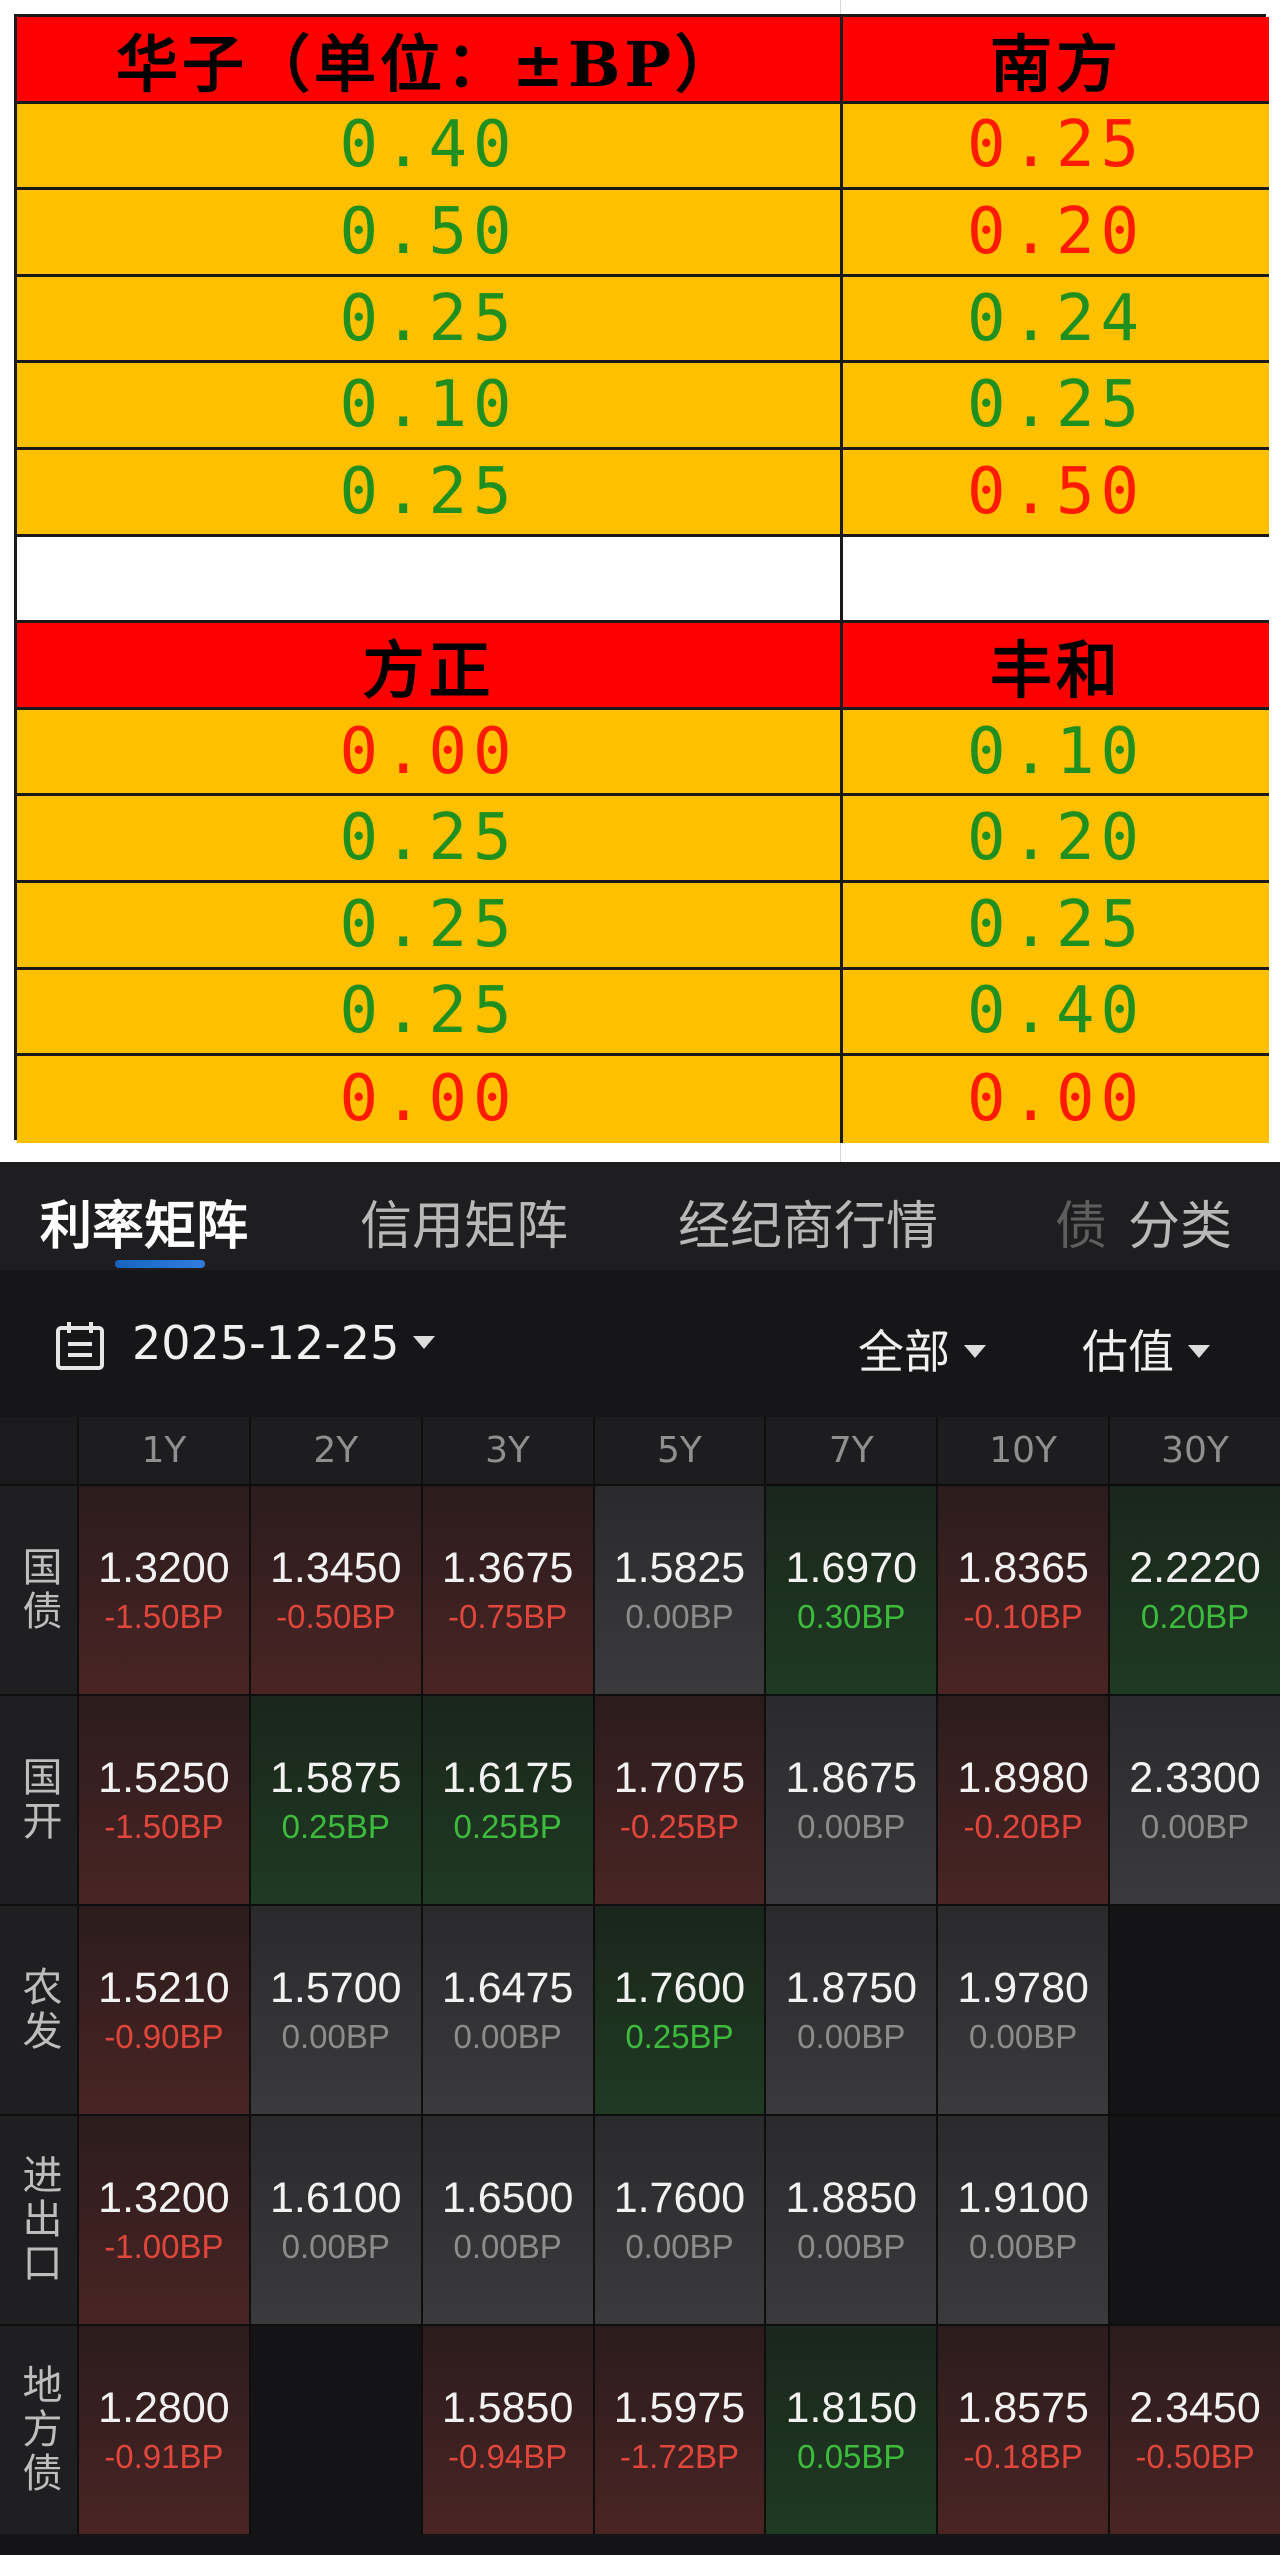 This screenshot has width=1280, height=2555. I want to click on tab-rate-matrix: 利率矩阵, so click(144, 1221).